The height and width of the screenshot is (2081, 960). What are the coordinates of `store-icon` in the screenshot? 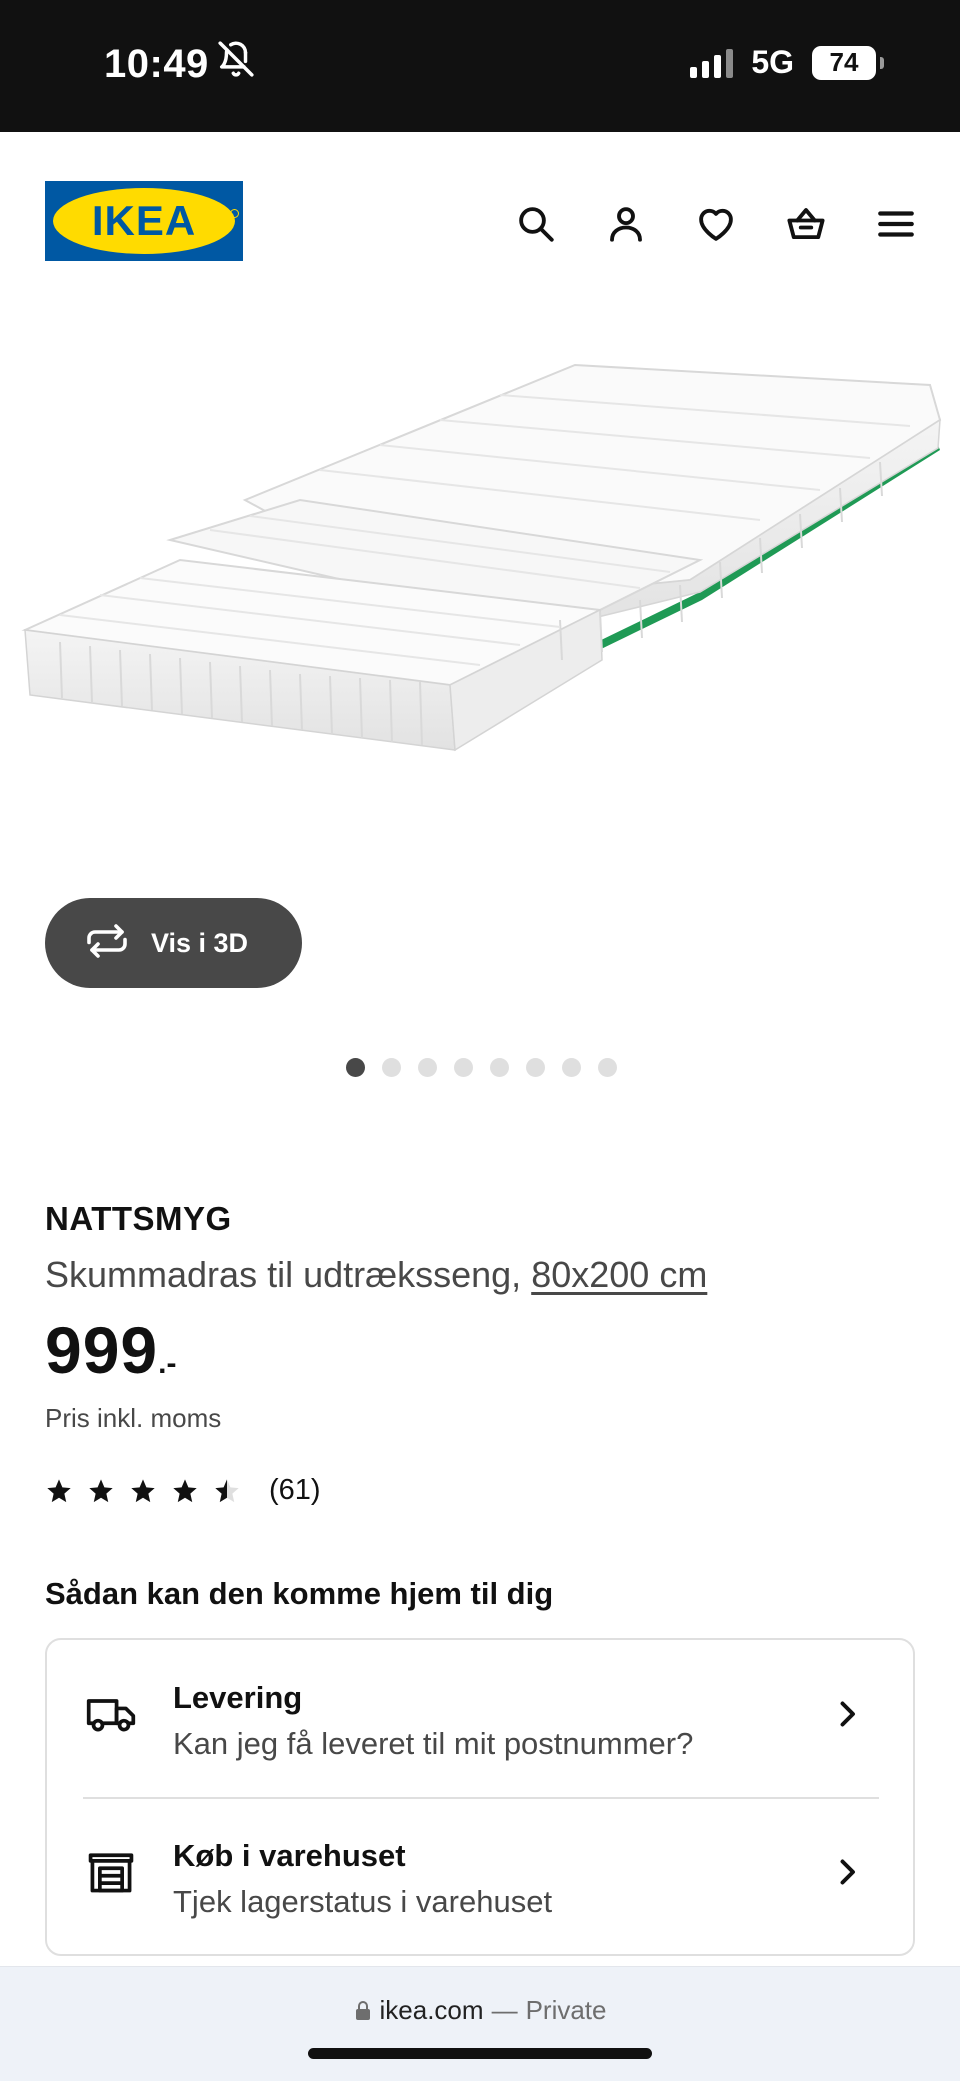 It's located at (111, 1872).